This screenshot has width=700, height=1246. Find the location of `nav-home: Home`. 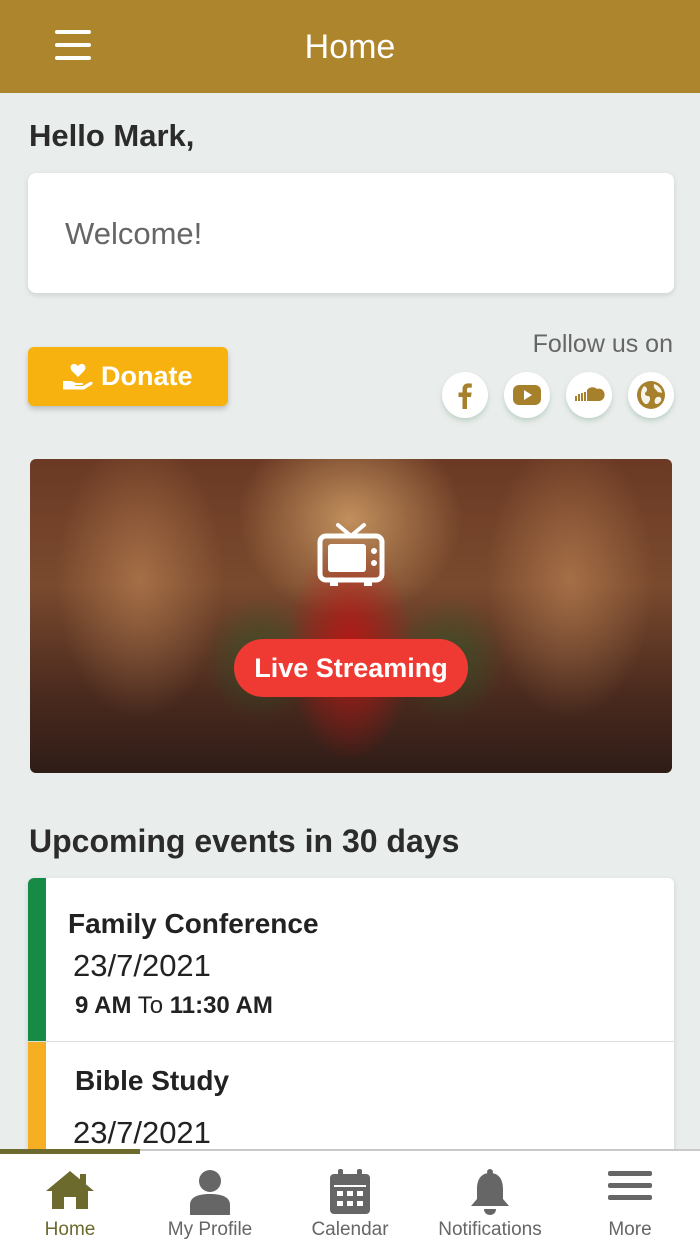

nav-home: Home is located at coordinates (70, 1198).